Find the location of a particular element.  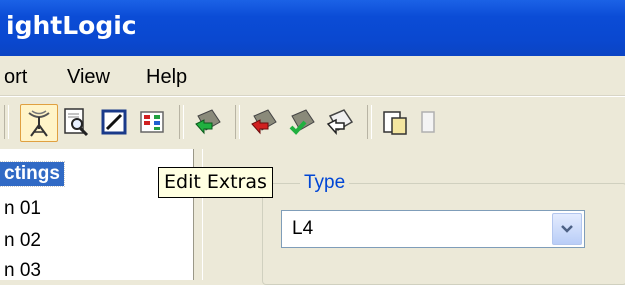

edit-extras-button is located at coordinates (115, 123).